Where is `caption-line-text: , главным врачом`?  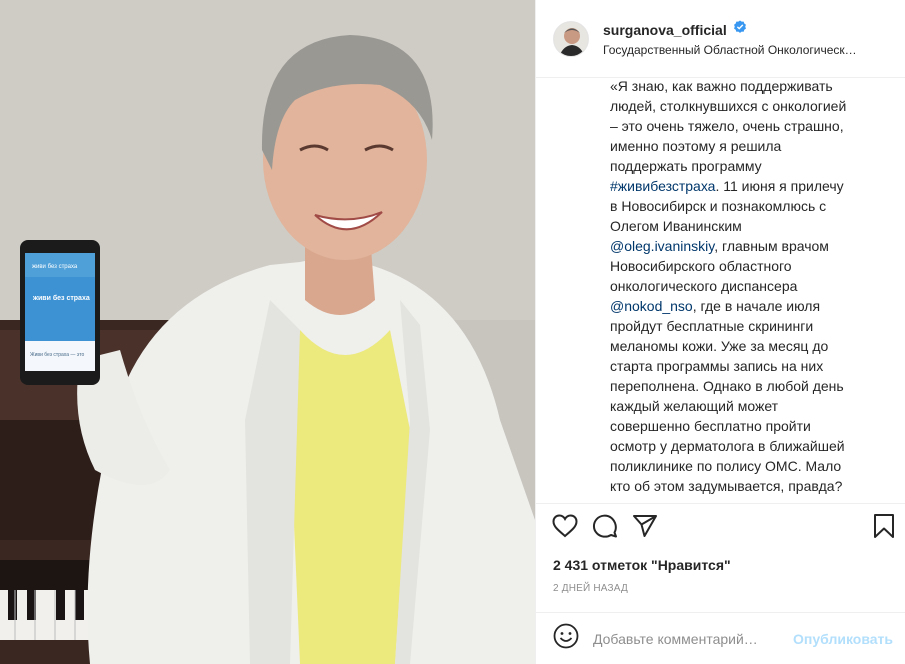 caption-line-text: , главным врачом is located at coordinates (771, 246).